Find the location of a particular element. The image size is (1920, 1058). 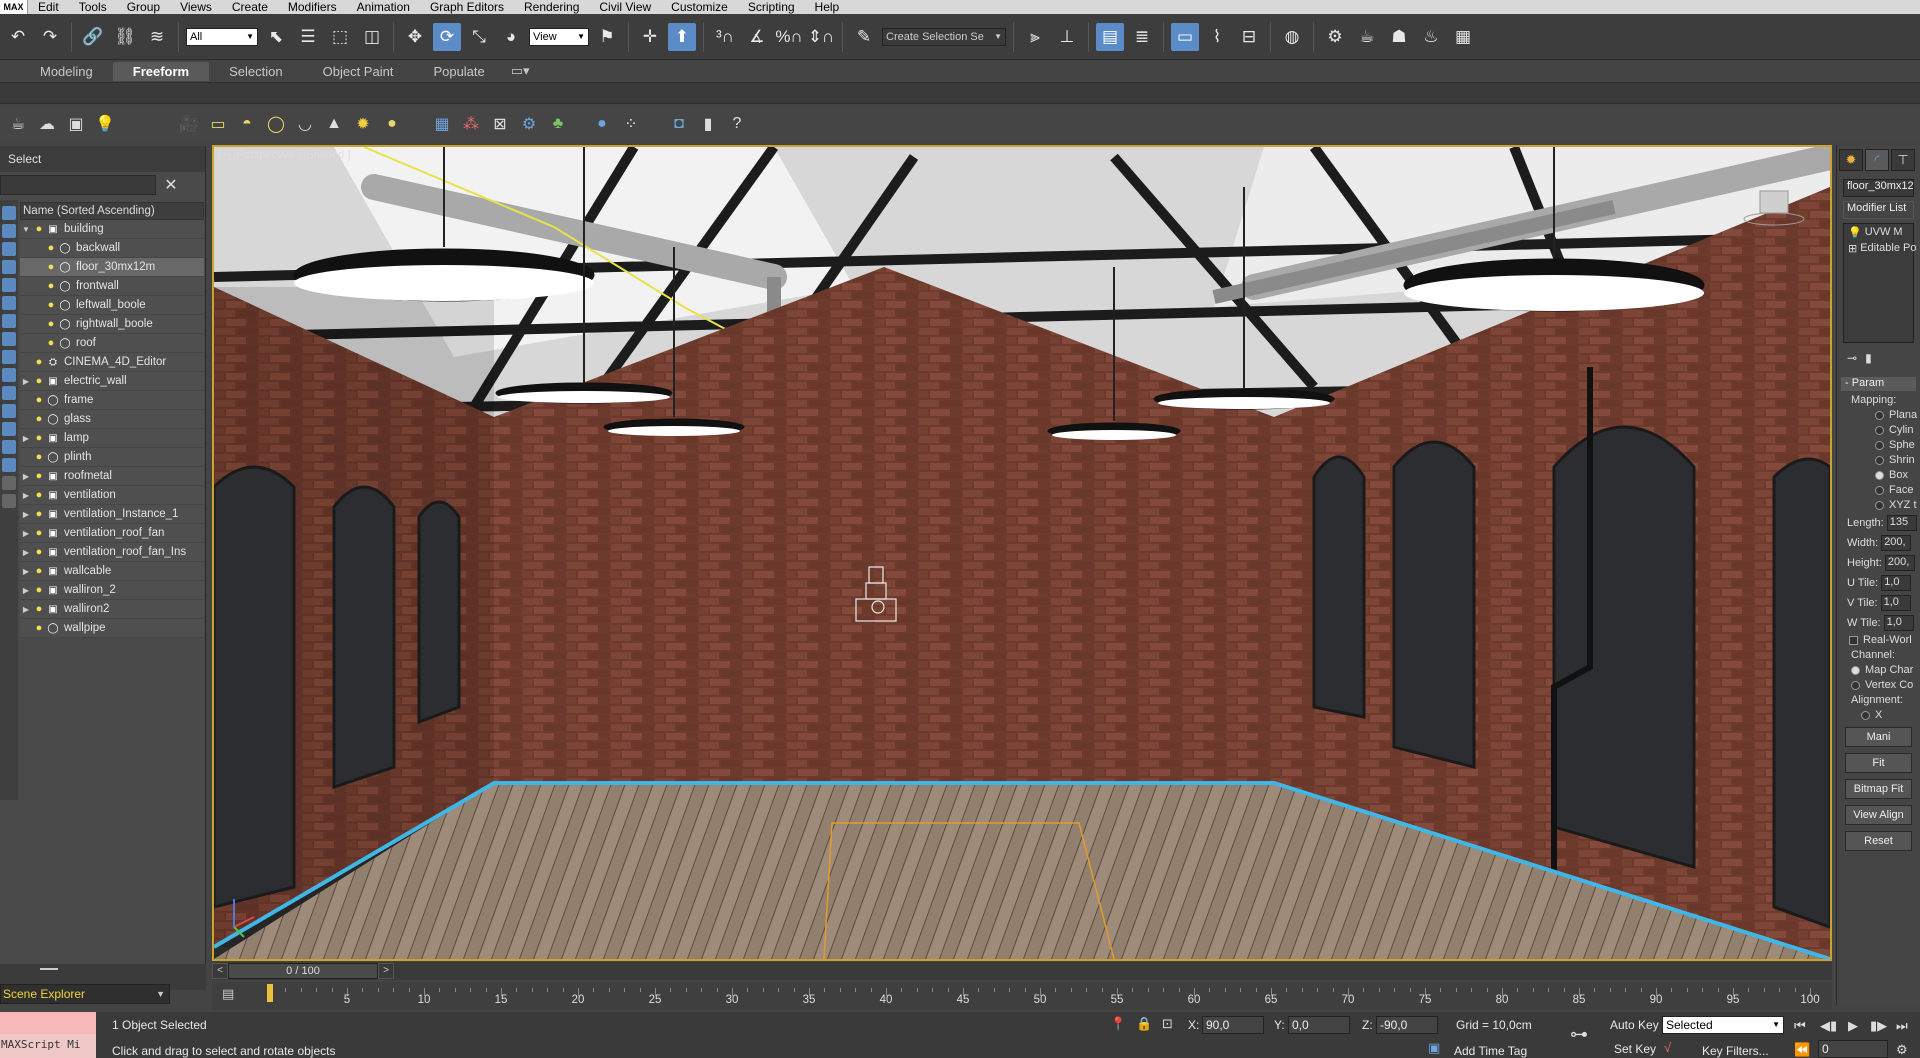

next-frame-icon: ▮▶ is located at coordinates (1878, 1026).